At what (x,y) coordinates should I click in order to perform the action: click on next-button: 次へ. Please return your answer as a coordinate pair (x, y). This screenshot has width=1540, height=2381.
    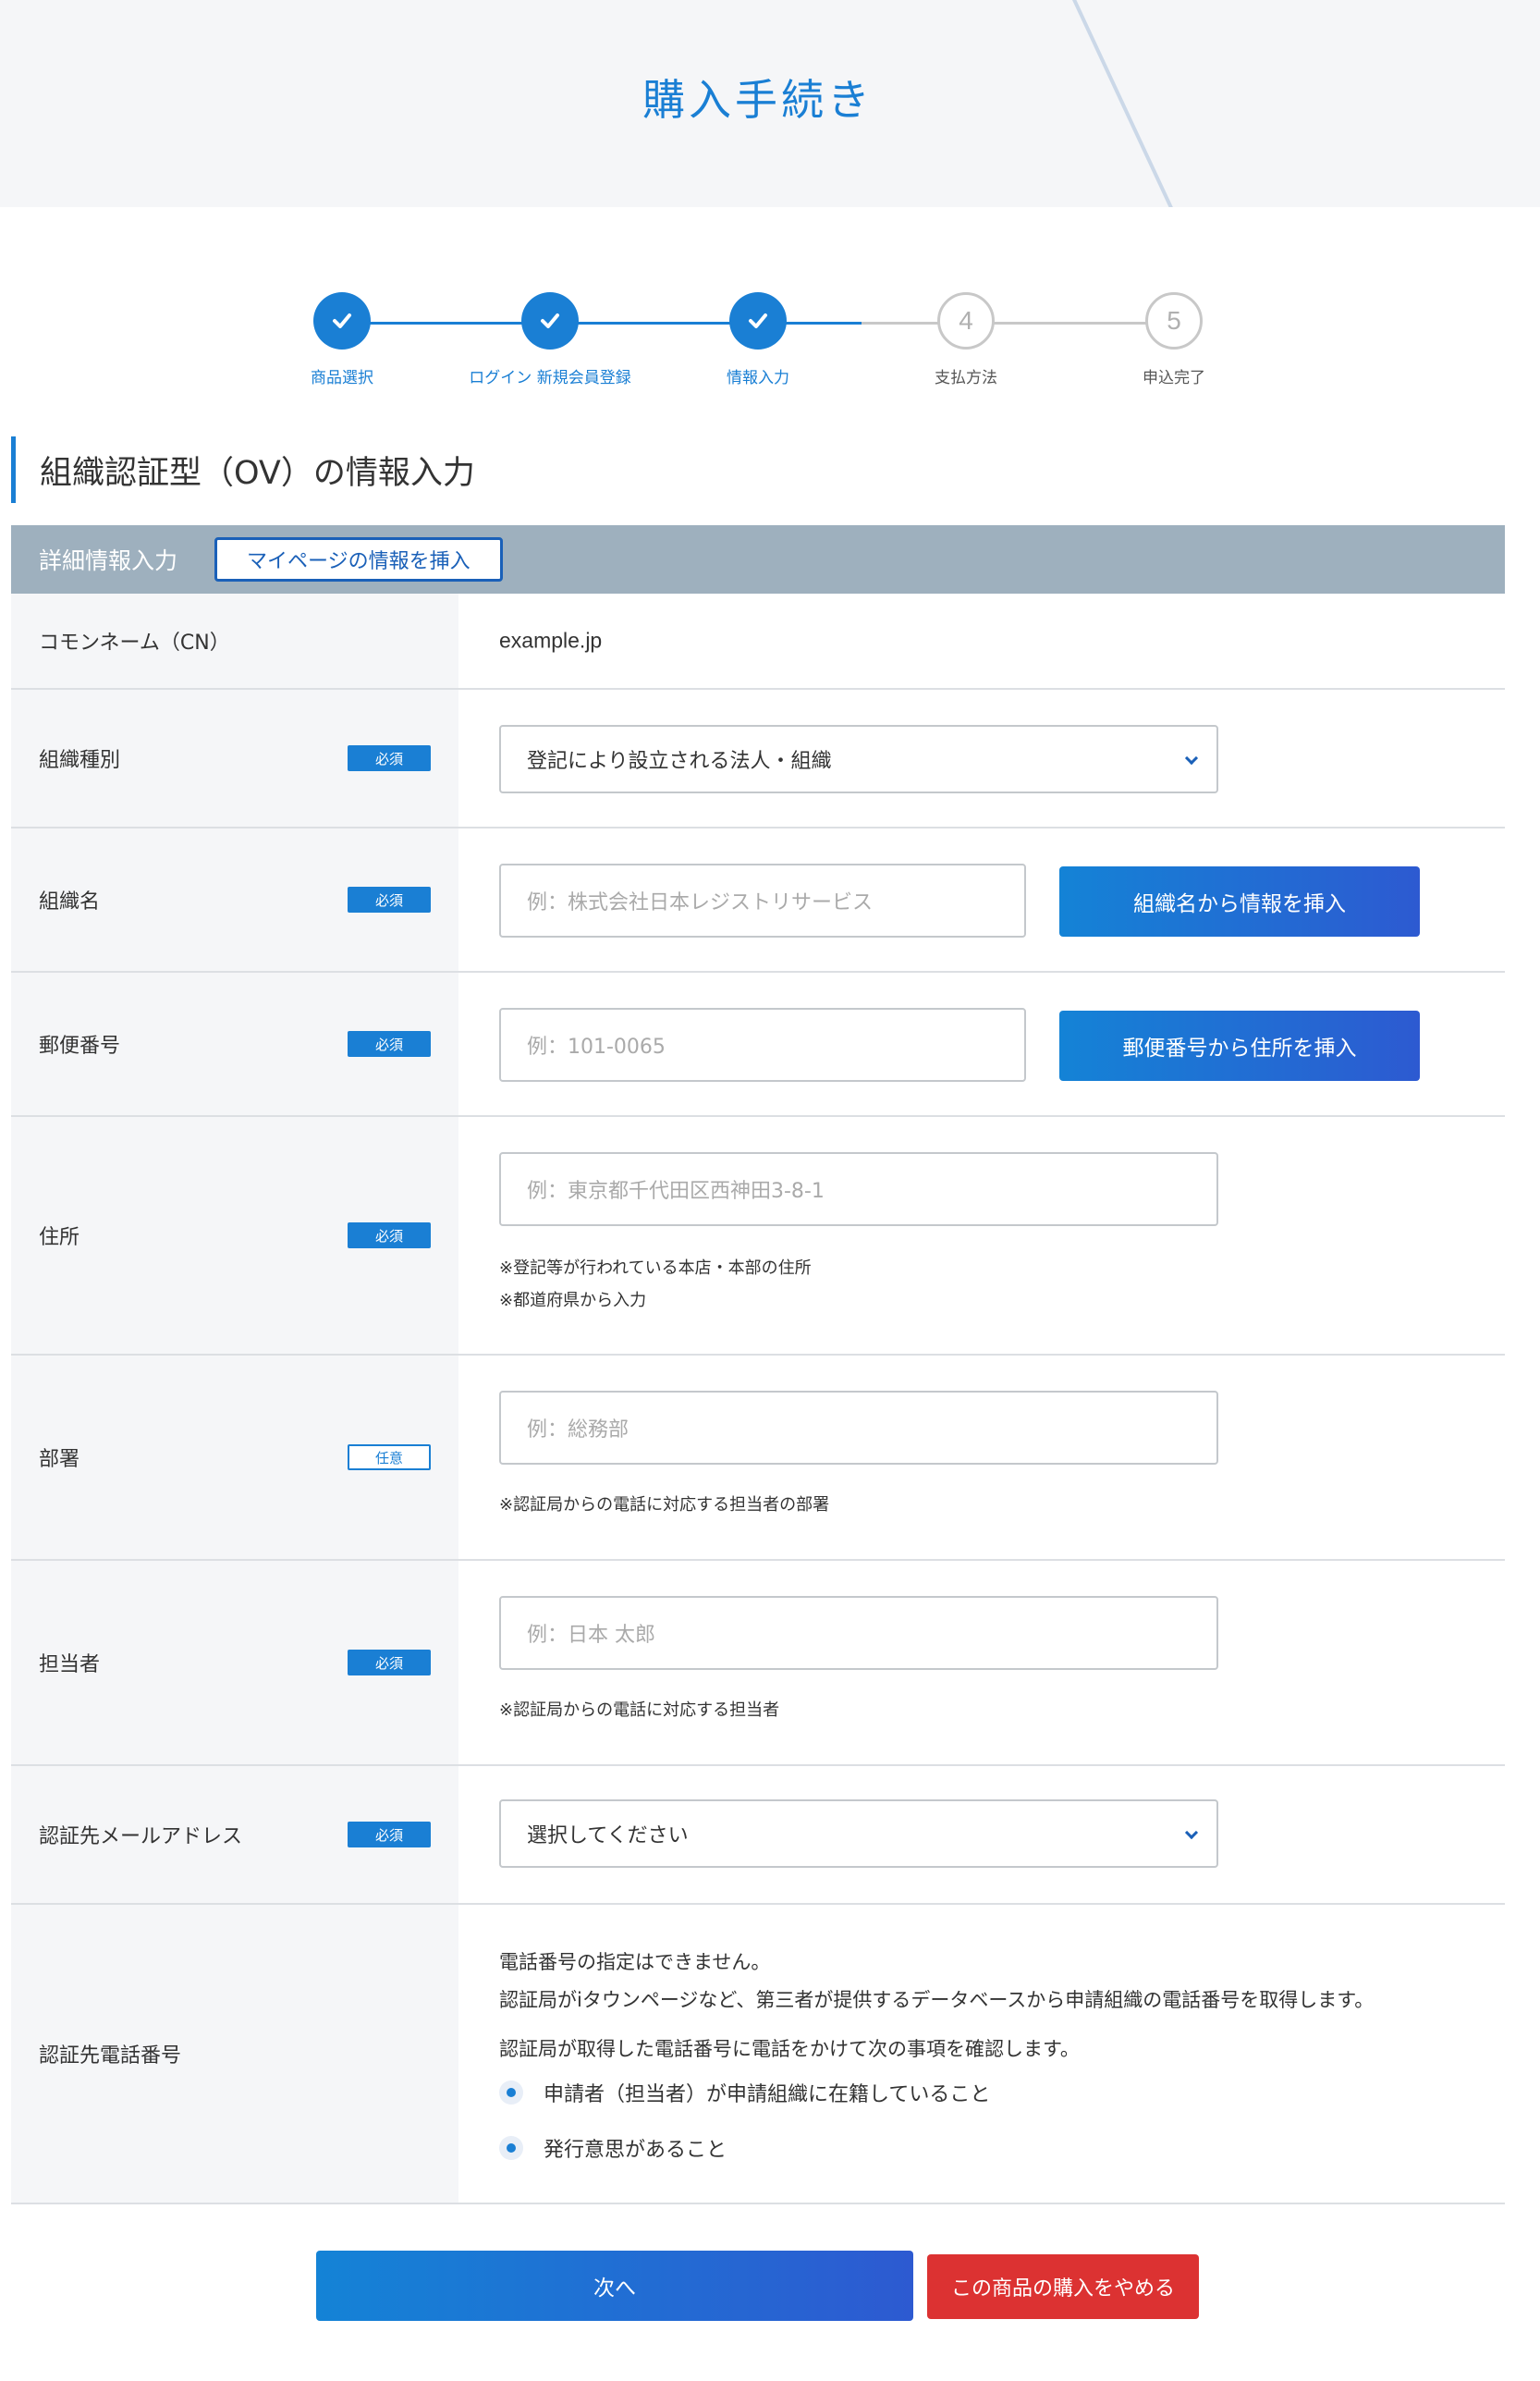
    Looking at the image, I should click on (614, 2286).